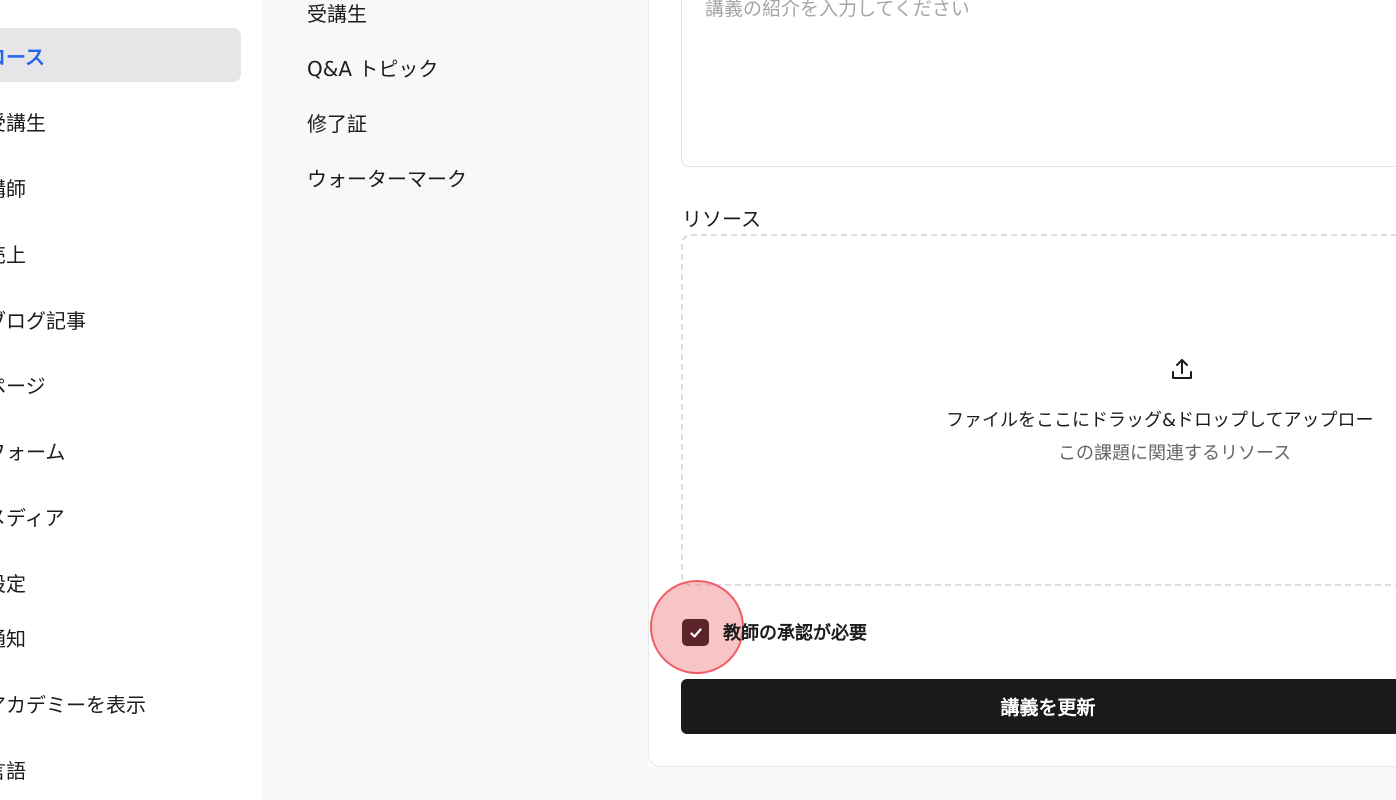 The height and width of the screenshot is (800, 1396). I want to click on upload-icon, so click(1182, 370).